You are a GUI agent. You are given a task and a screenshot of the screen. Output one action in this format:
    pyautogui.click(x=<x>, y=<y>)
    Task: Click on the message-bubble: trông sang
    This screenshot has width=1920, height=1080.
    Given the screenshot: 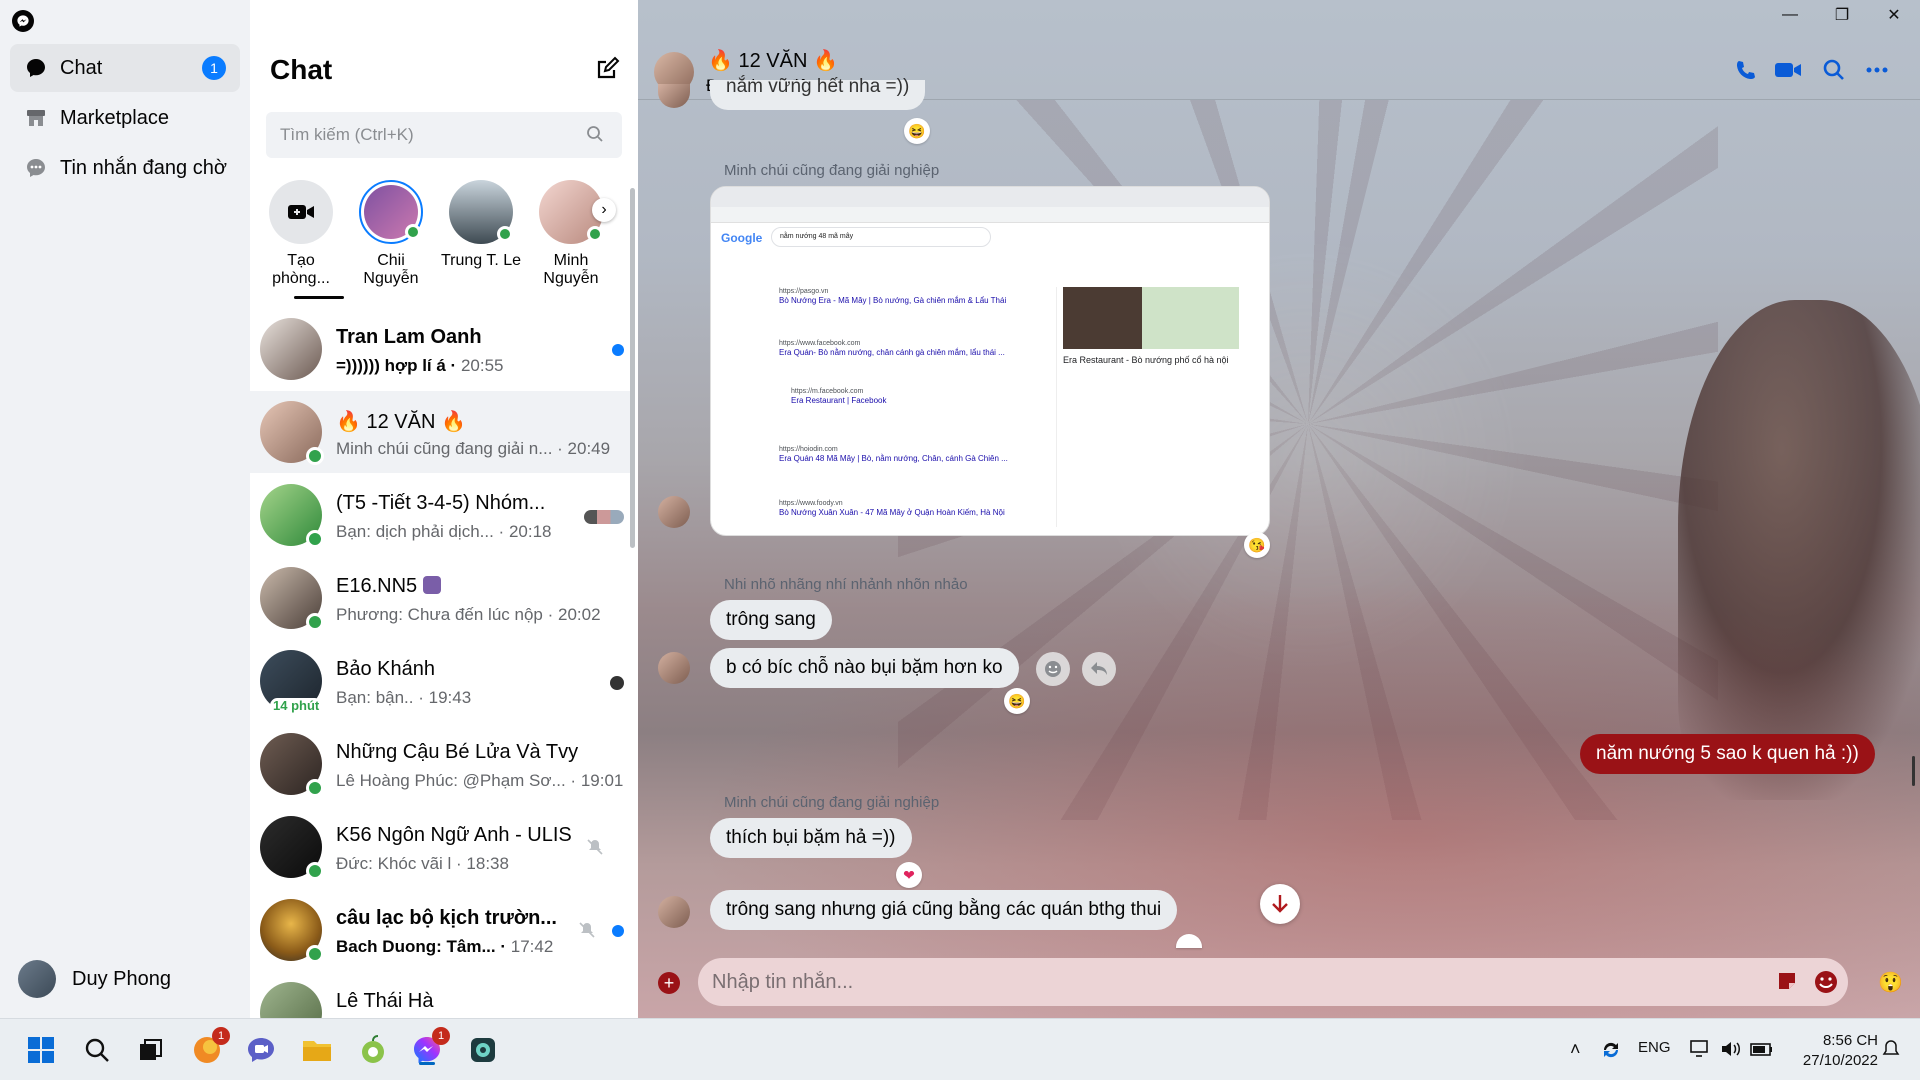 What is the action you would take?
    pyautogui.click(x=771, y=620)
    